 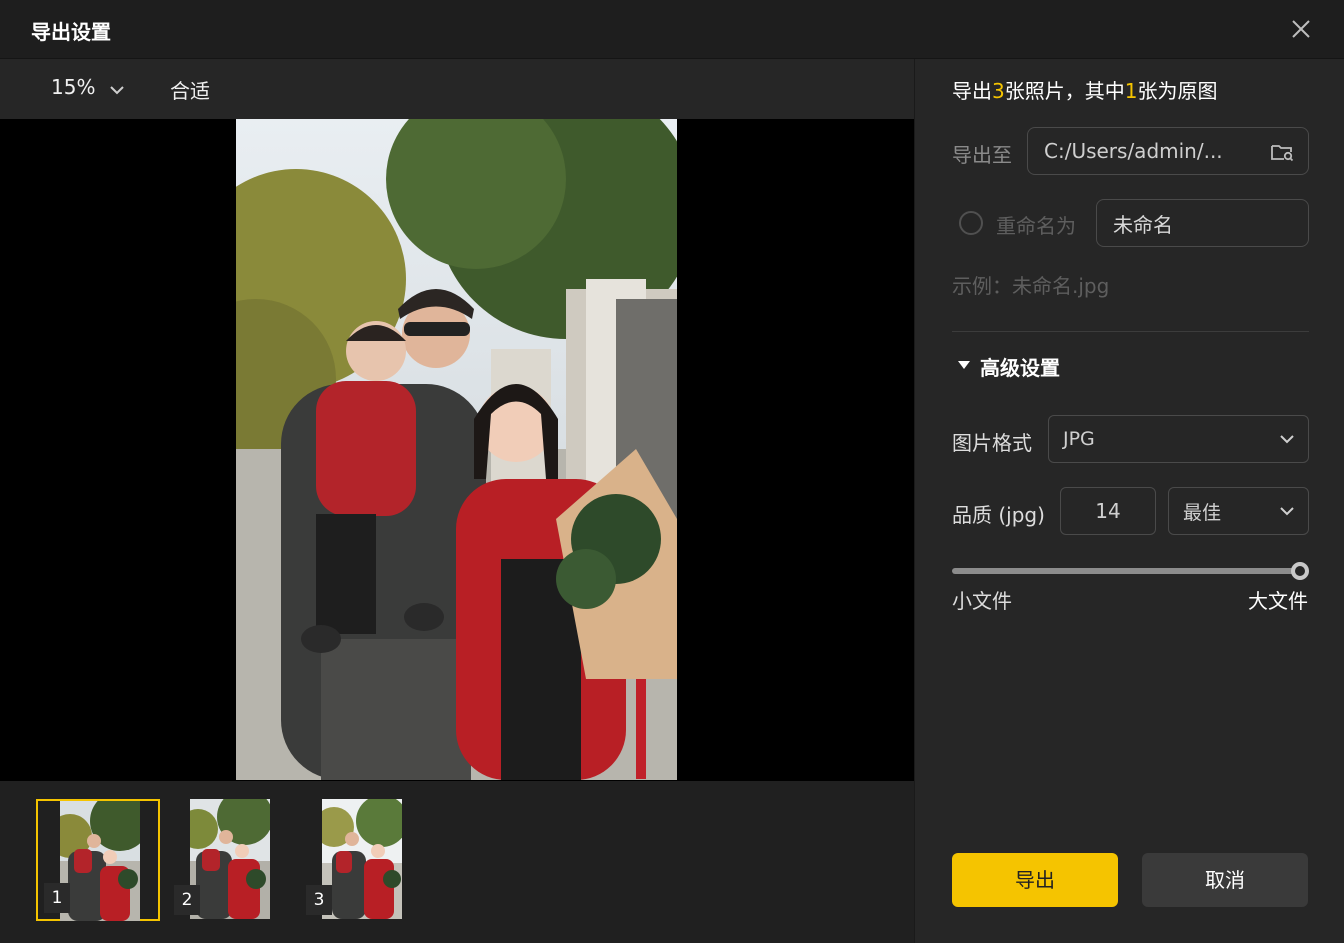 What do you see at coordinates (1079, 439) in the screenshot?
I see `format-value: JPG` at bounding box center [1079, 439].